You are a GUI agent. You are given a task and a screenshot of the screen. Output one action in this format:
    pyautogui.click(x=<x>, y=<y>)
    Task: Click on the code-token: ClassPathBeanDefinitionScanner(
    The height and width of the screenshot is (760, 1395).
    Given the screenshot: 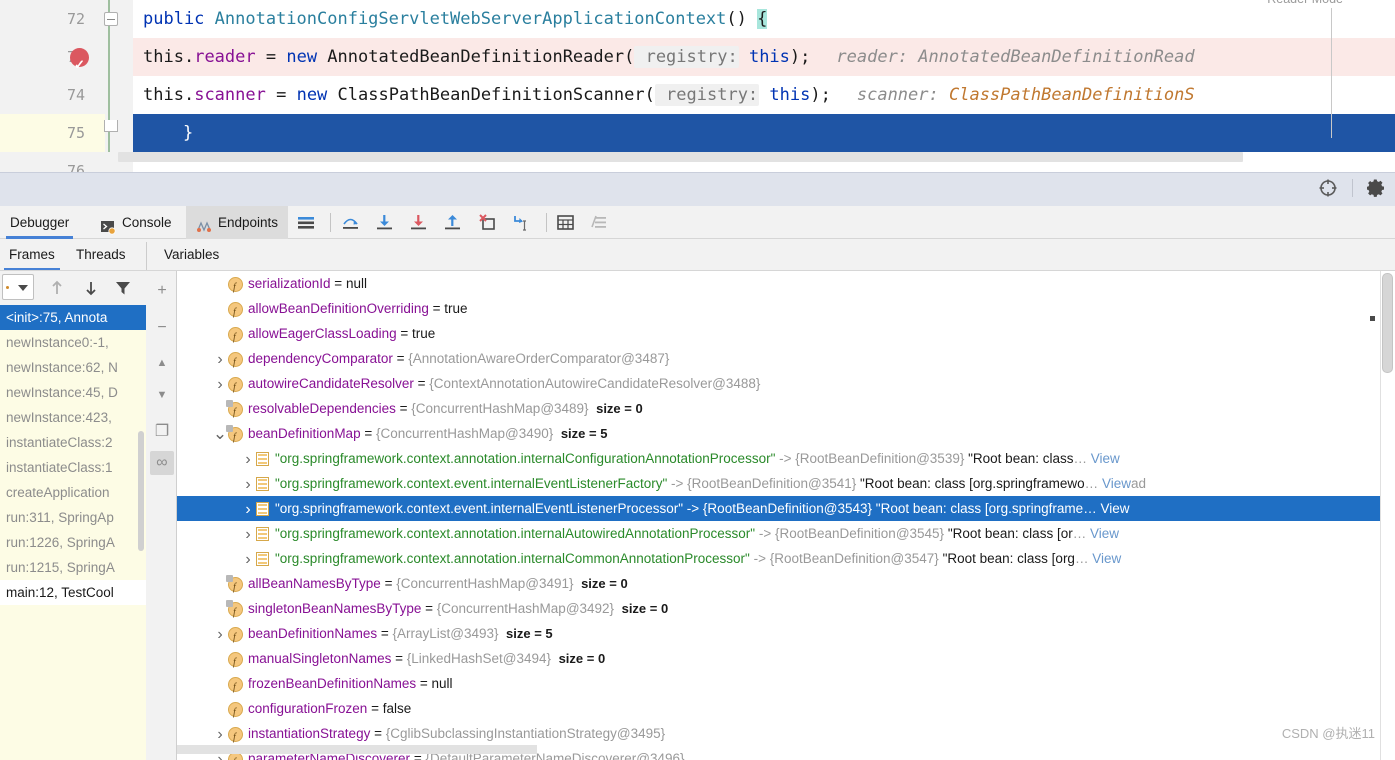 What is the action you would take?
    pyautogui.click(x=496, y=95)
    